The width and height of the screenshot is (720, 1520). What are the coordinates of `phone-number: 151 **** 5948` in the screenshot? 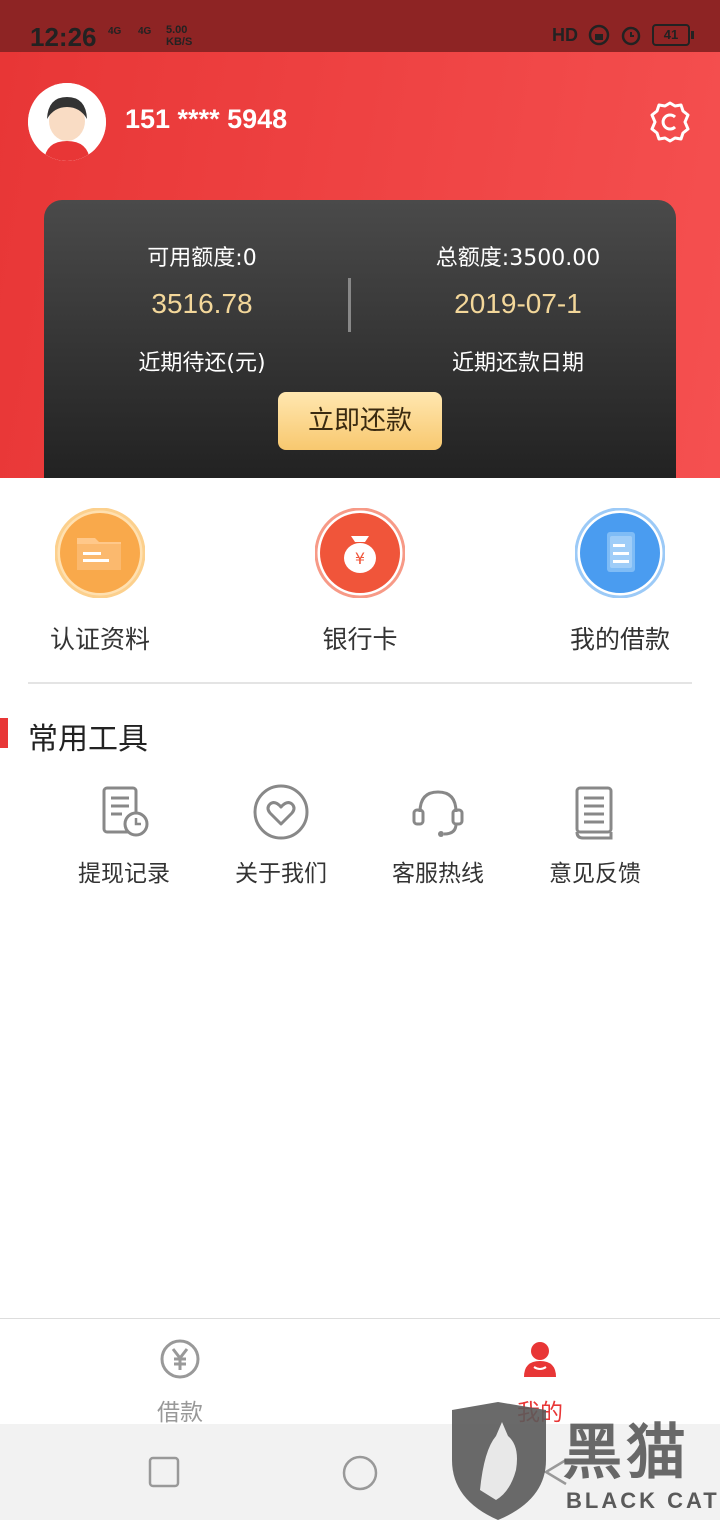 It's located at (206, 119).